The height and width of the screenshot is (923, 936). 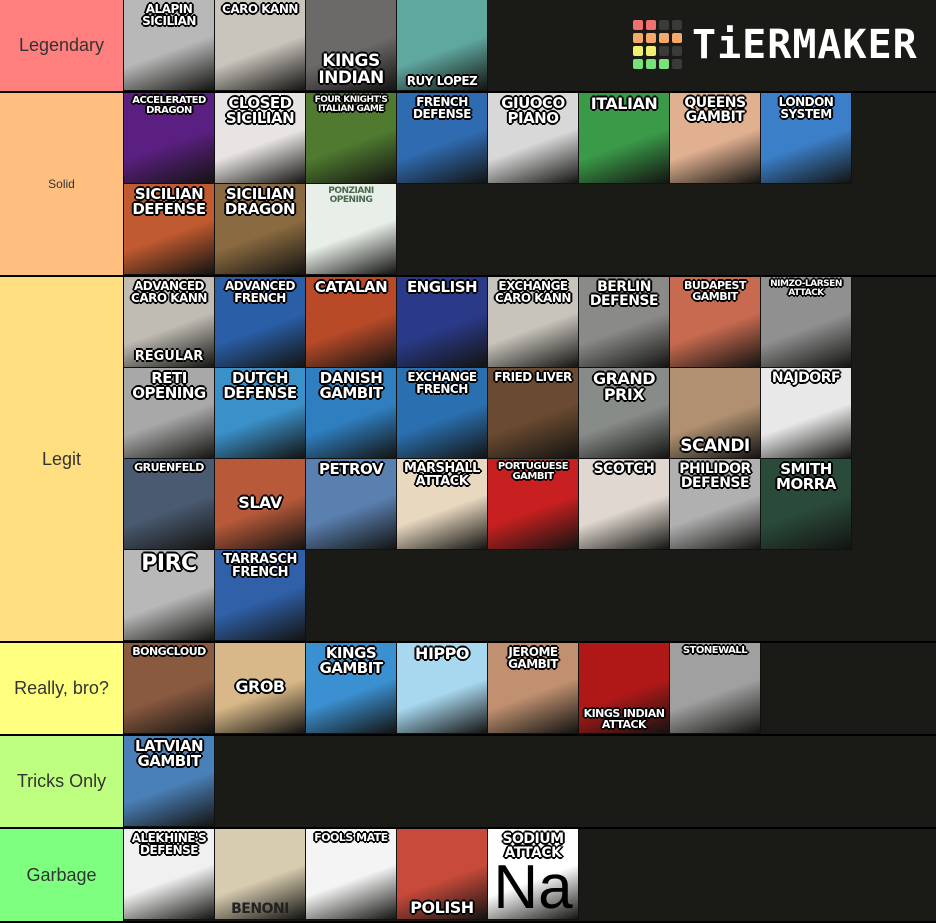 What do you see at coordinates (624, 504) in the screenshot?
I see `tier-item: SCOTCH` at bounding box center [624, 504].